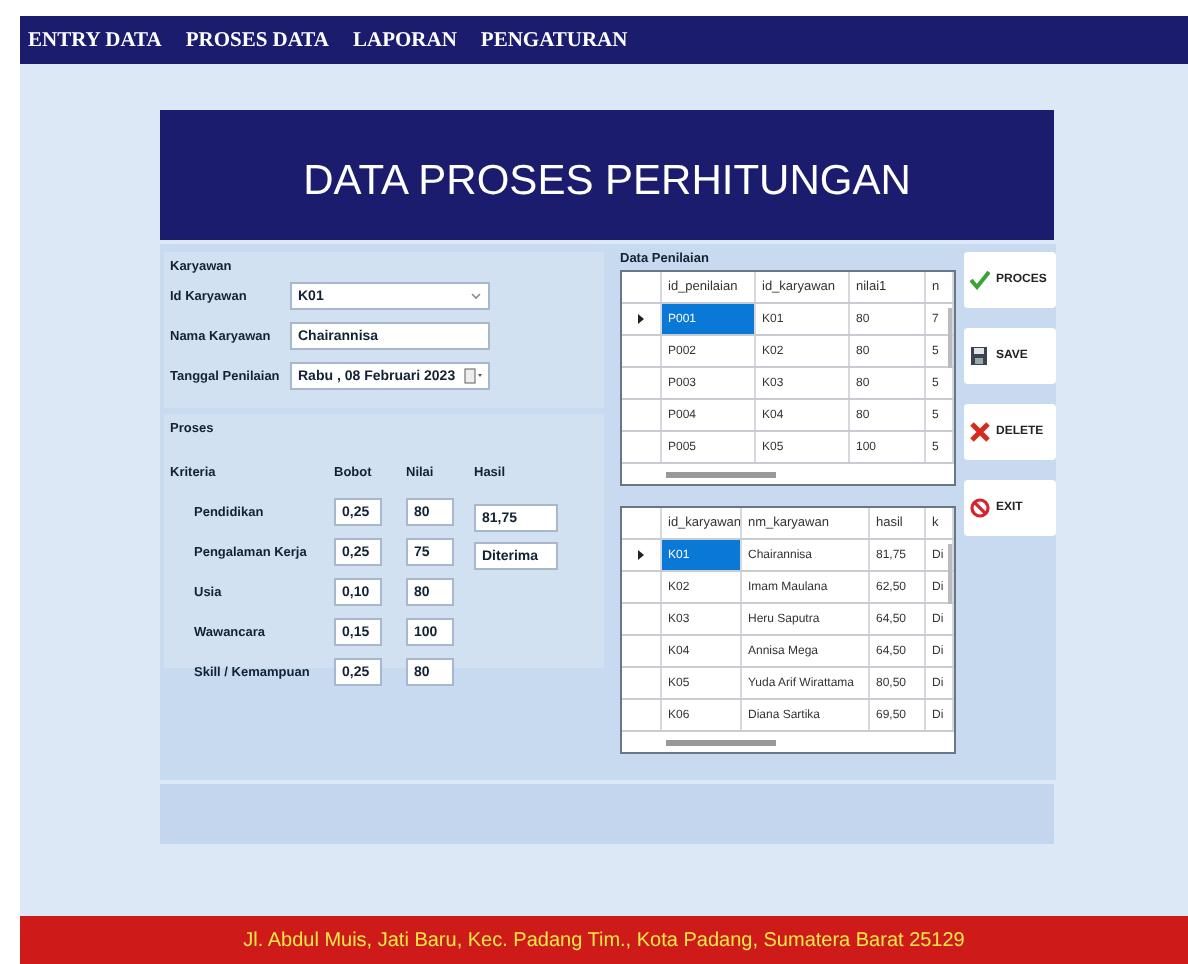 This screenshot has height=964, width=1188. What do you see at coordinates (95, 40) in the screenshot?
I see `menu-item: ENTRY DATA` at bounding box center [95, 40].